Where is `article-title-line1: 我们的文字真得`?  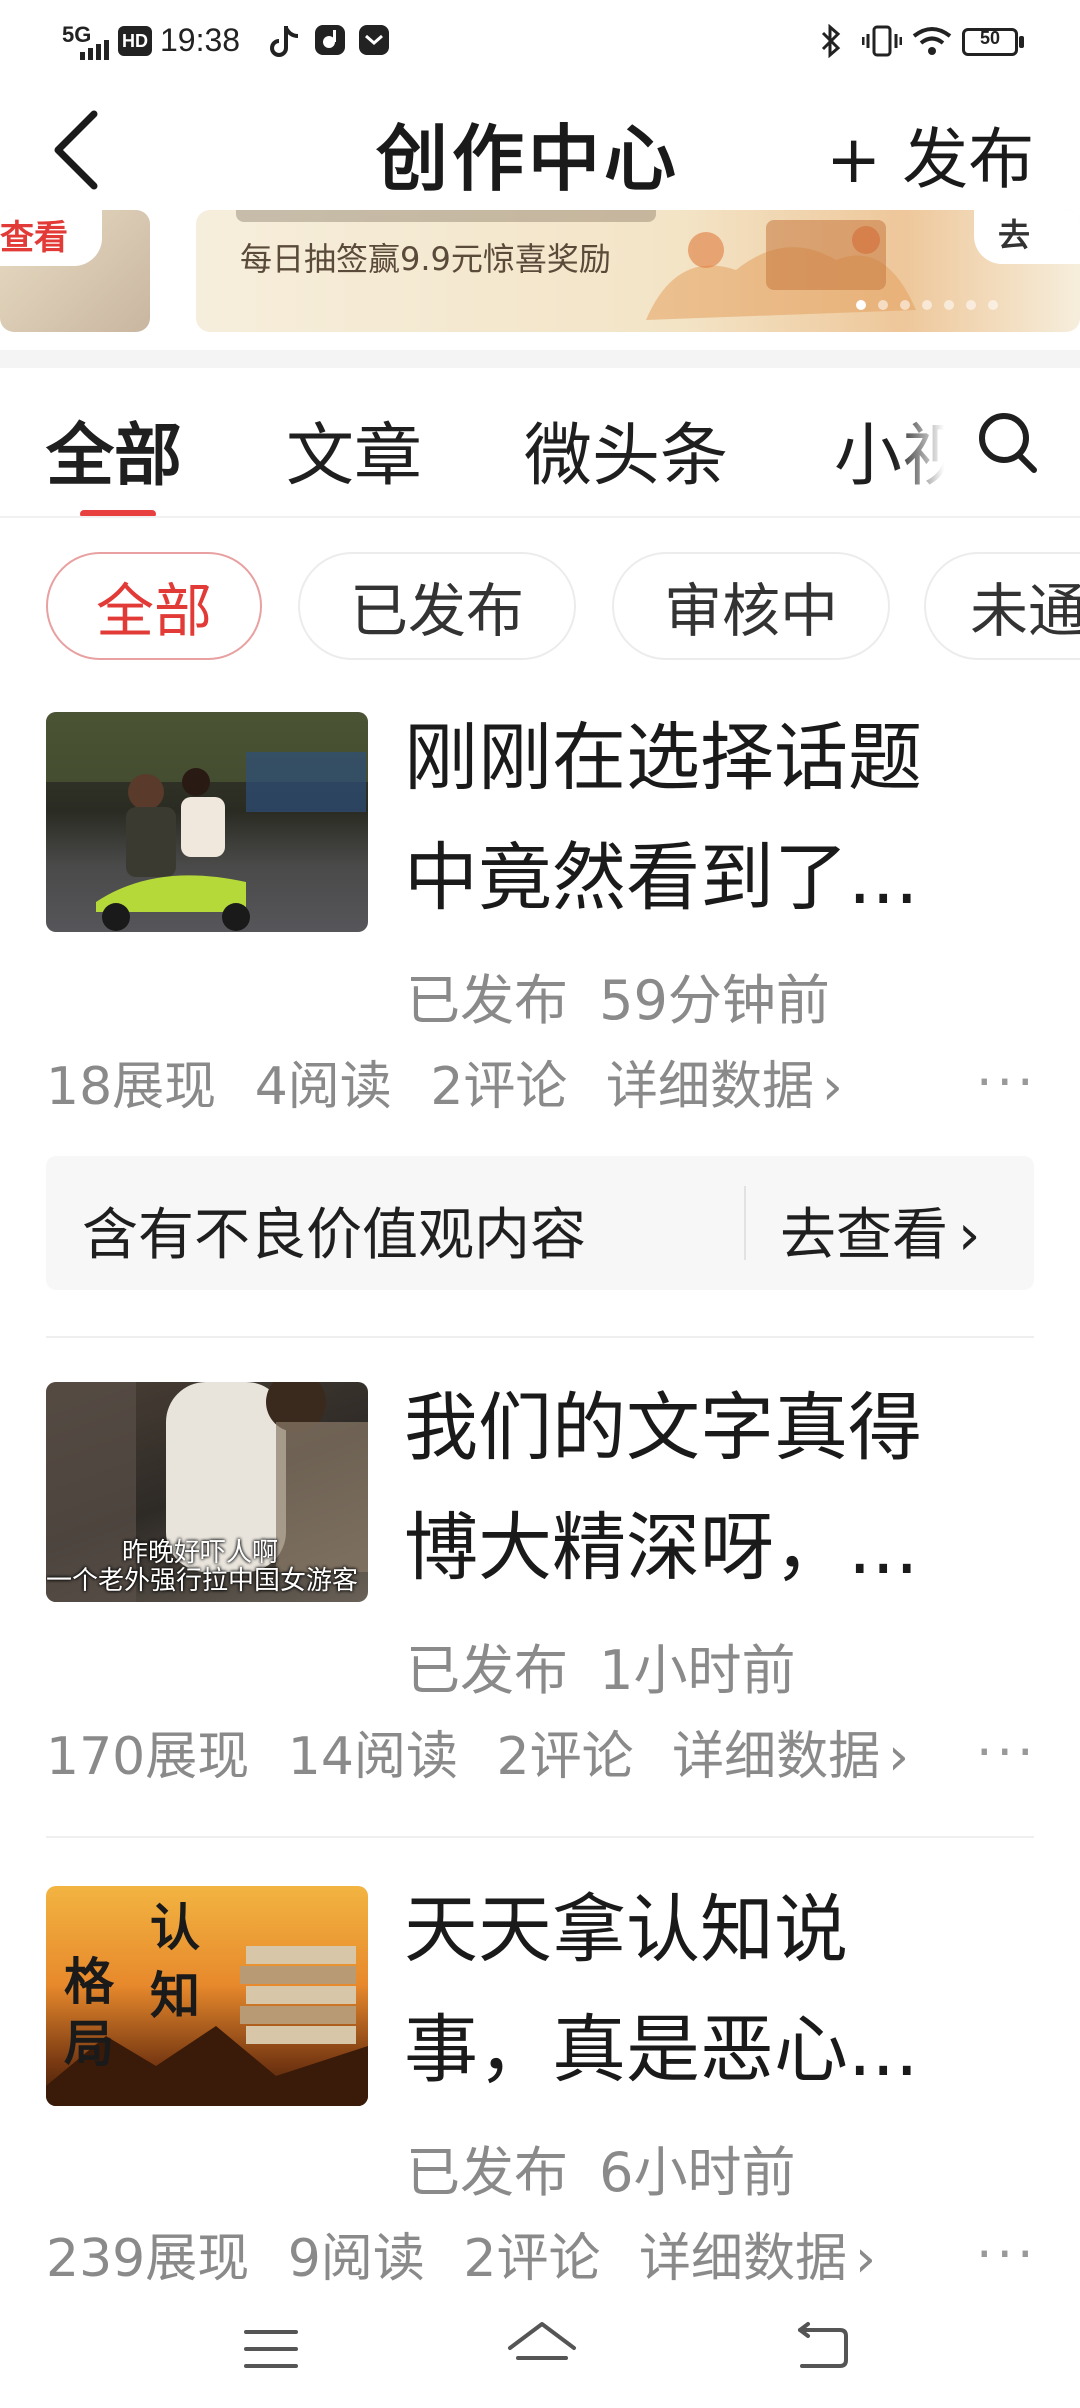 article-title-line1: 我们的文字真得 is located at coordinates (663, 1428).